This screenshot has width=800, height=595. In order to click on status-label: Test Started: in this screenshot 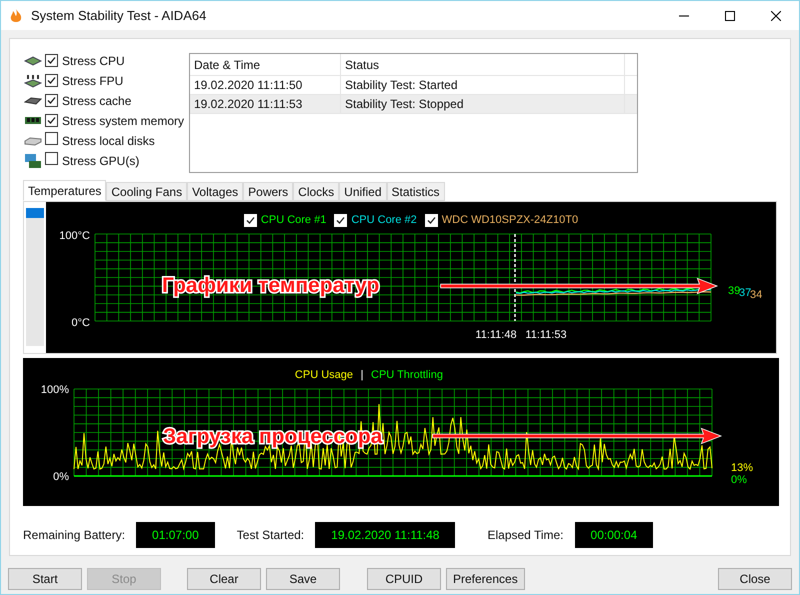, I will do `click(270, 535)`.